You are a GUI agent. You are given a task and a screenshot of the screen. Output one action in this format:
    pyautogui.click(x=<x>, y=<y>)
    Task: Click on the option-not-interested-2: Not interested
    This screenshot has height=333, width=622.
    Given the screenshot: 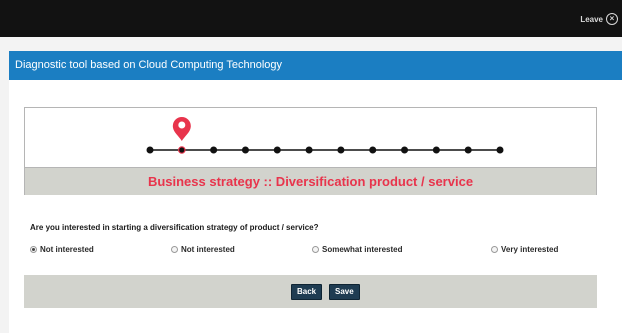 What is the action you would take?
    pyautogui.click(x=203, y=249)
    